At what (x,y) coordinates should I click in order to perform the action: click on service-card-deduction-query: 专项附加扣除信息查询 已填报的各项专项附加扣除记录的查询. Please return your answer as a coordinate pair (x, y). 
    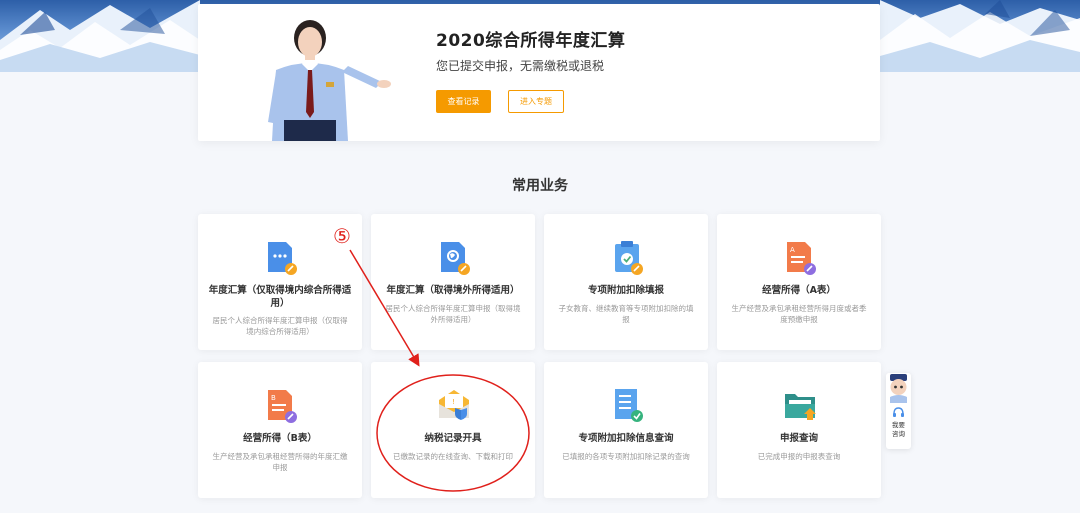
    Looking at the image, I should click on (626, 430).